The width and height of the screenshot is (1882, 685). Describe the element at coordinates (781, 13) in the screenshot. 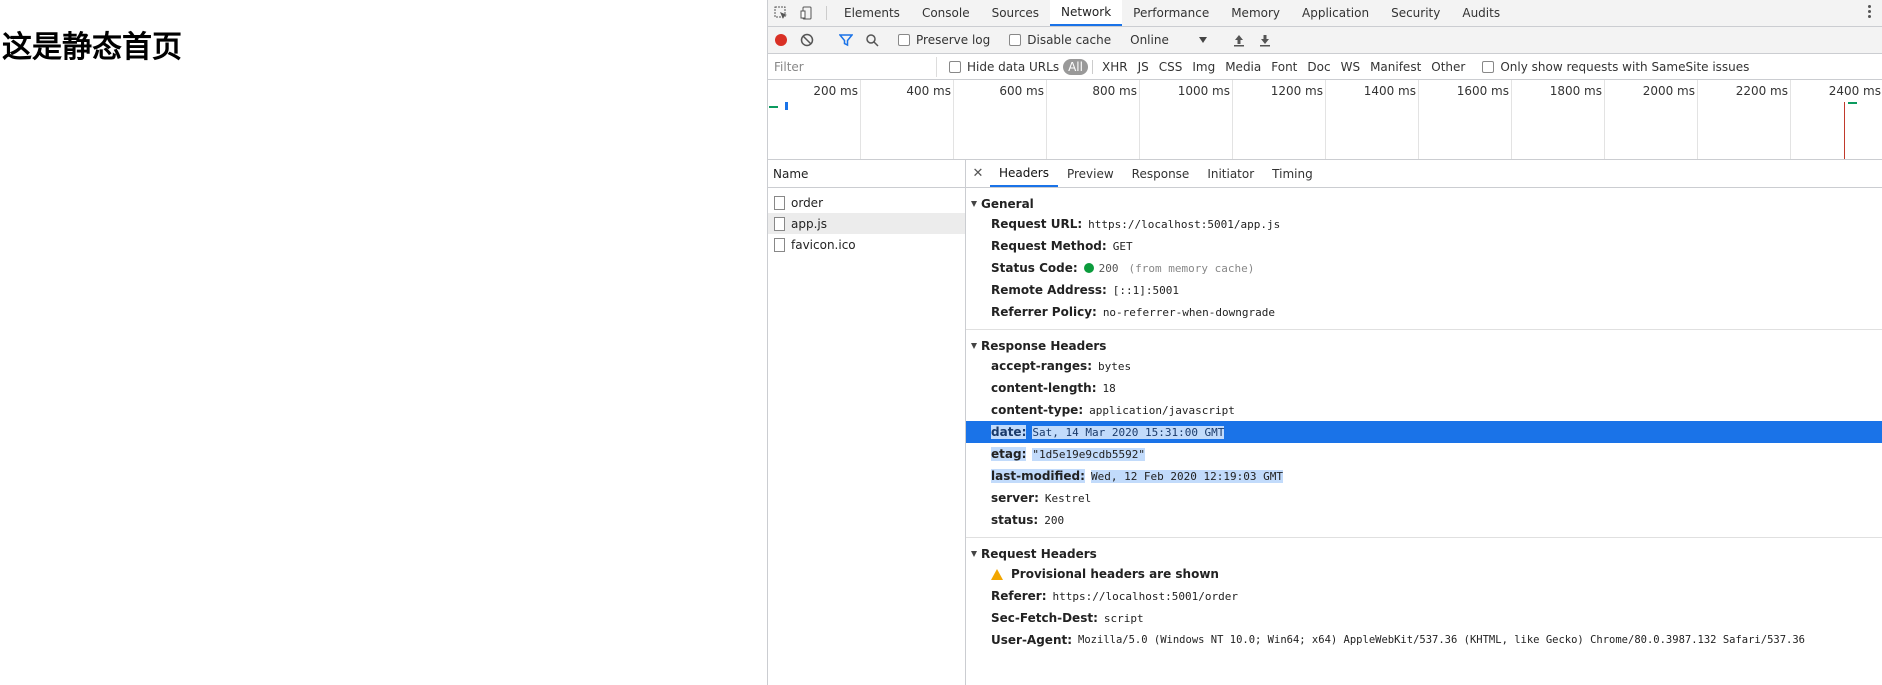

I see `inspect-element-icon` at that location.